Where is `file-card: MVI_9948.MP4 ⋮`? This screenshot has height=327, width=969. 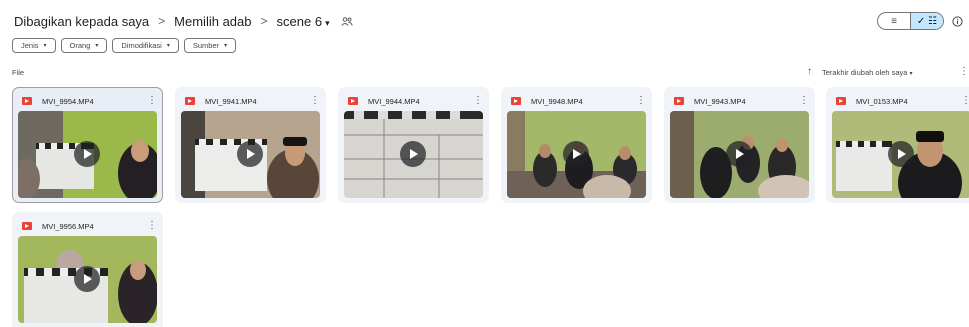
file-card: MVI_9948.MP4 ⋮ is located at coordinates (576, 145).